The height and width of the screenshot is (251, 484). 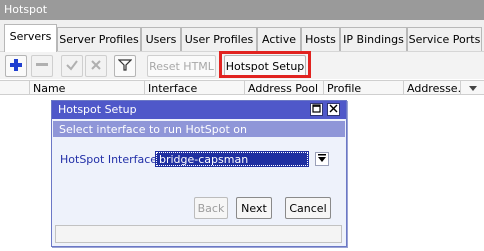 I want to click on maximize-icon, so click(x=316, y=109).